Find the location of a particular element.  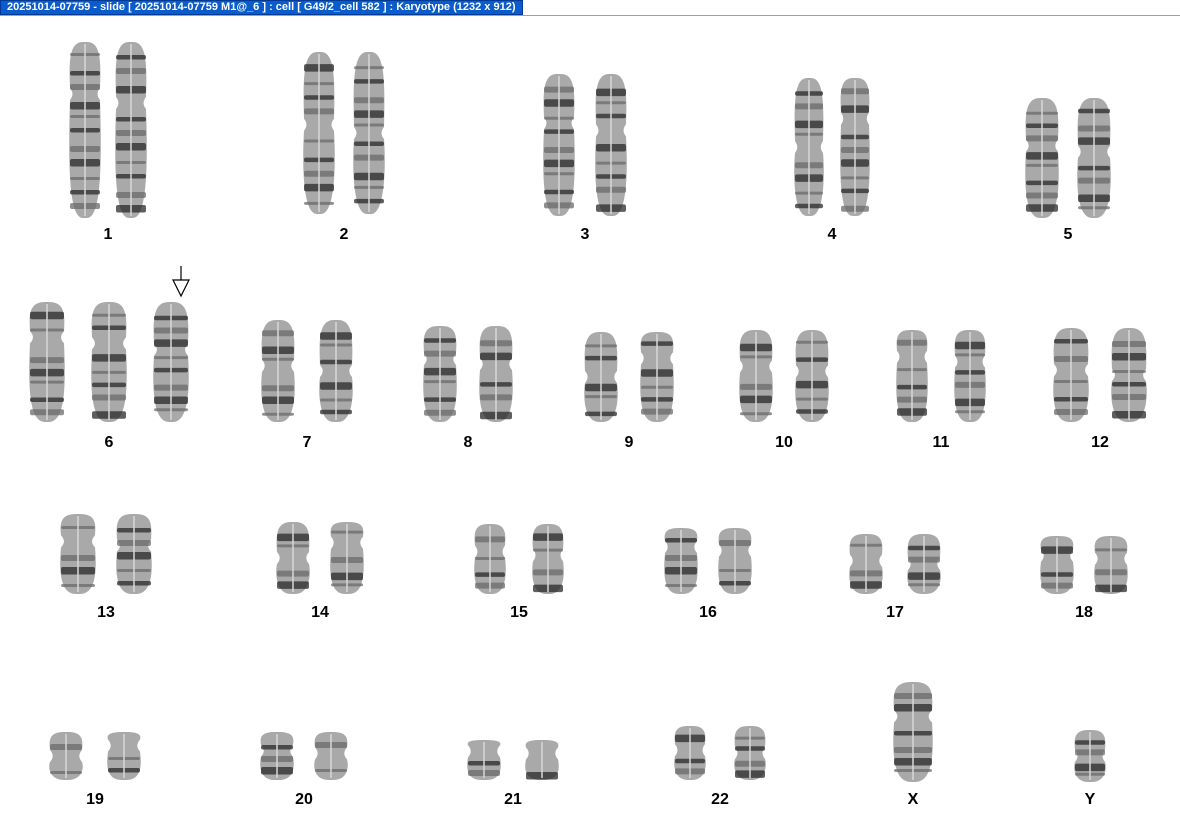

chromosome-label: 6 is located at coordinates (109, 442).